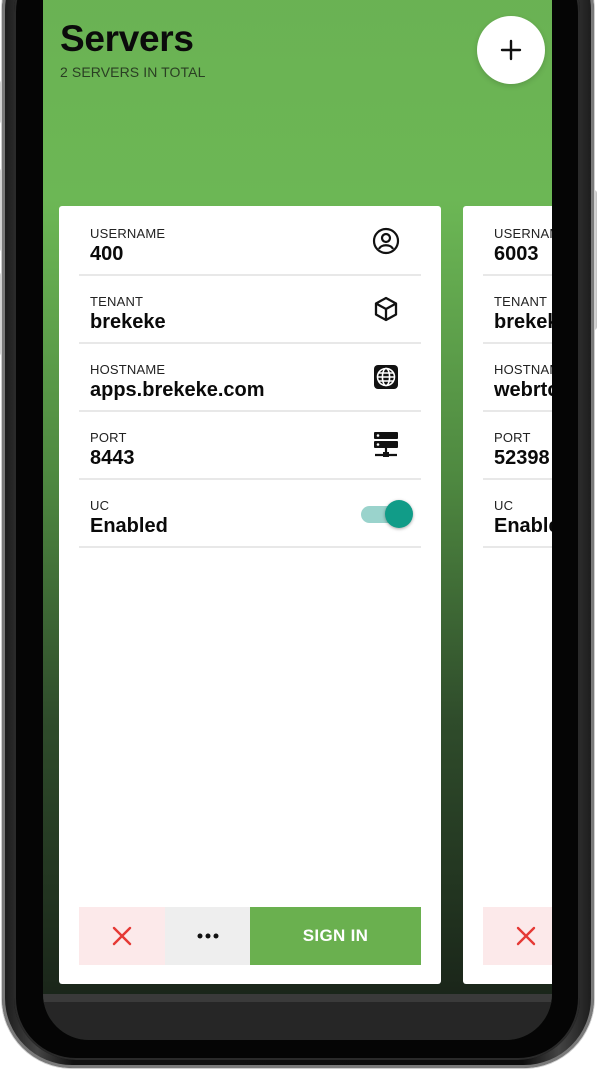 This screenshot has width=597, height=1076. I want to click on more-options-button, so click(207, 936).